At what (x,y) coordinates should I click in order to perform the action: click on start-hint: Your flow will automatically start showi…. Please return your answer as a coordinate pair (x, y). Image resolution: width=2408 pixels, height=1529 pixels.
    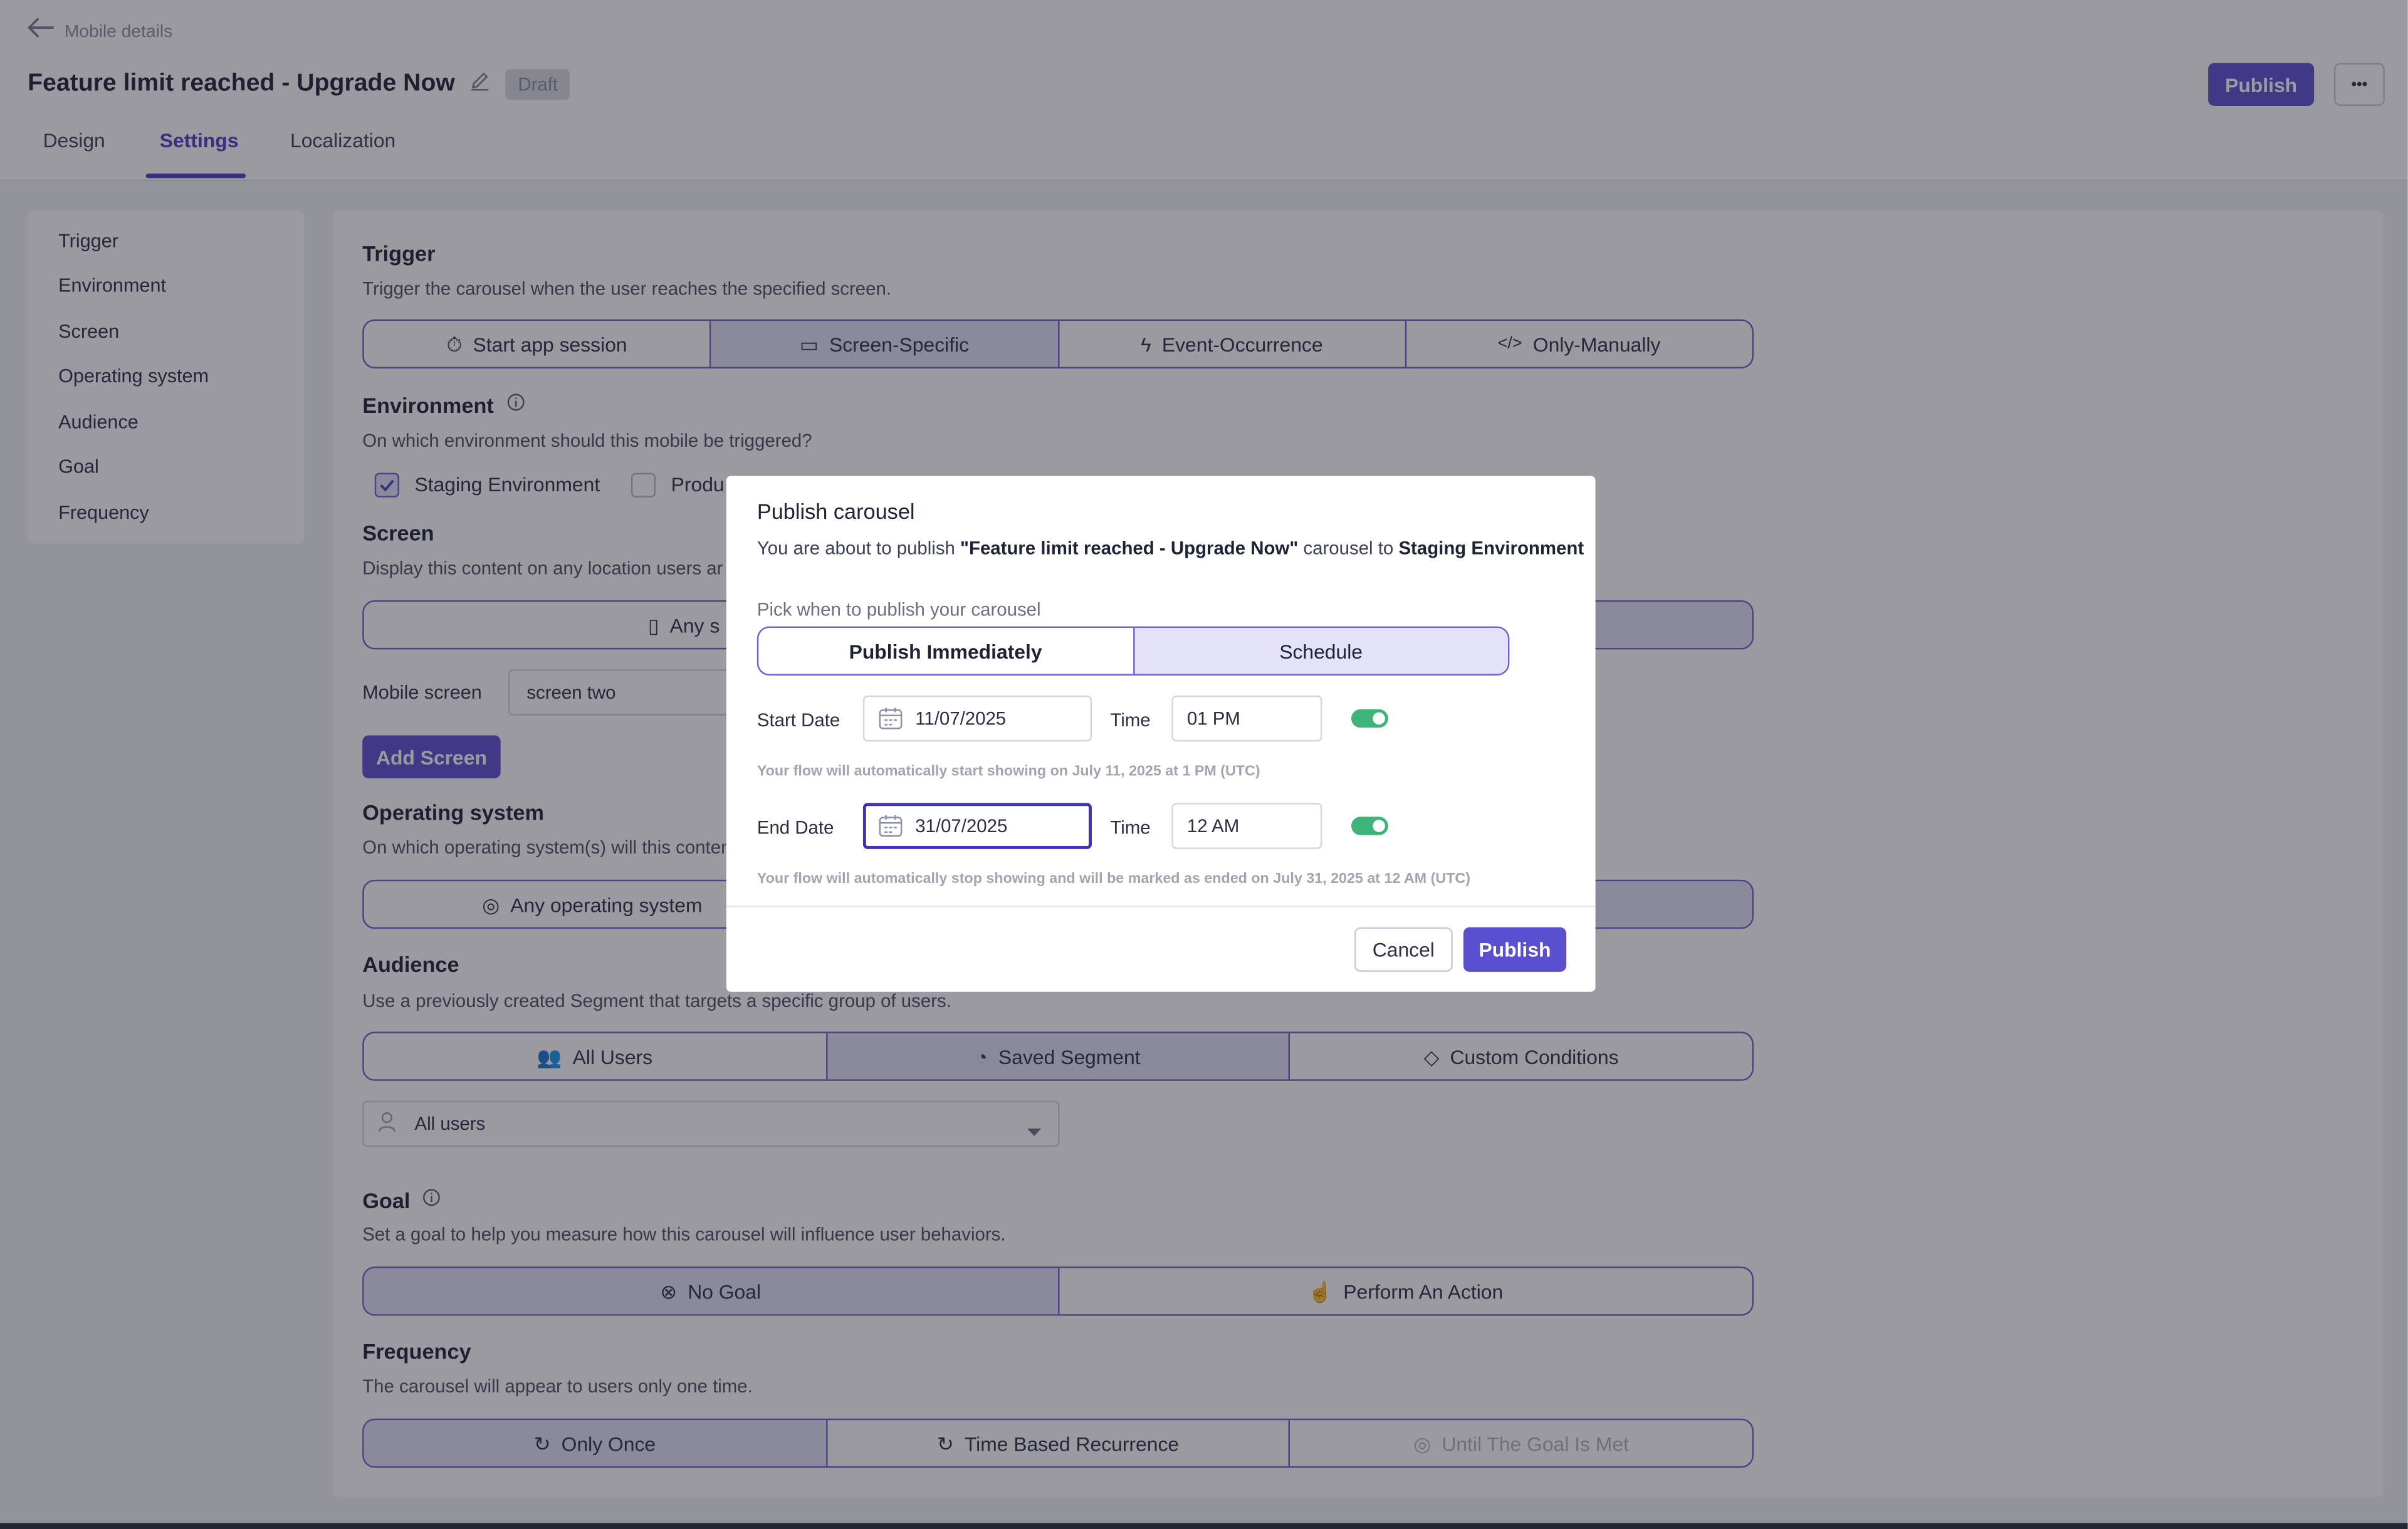
    Looking at the image, I should click on (1008, 772).